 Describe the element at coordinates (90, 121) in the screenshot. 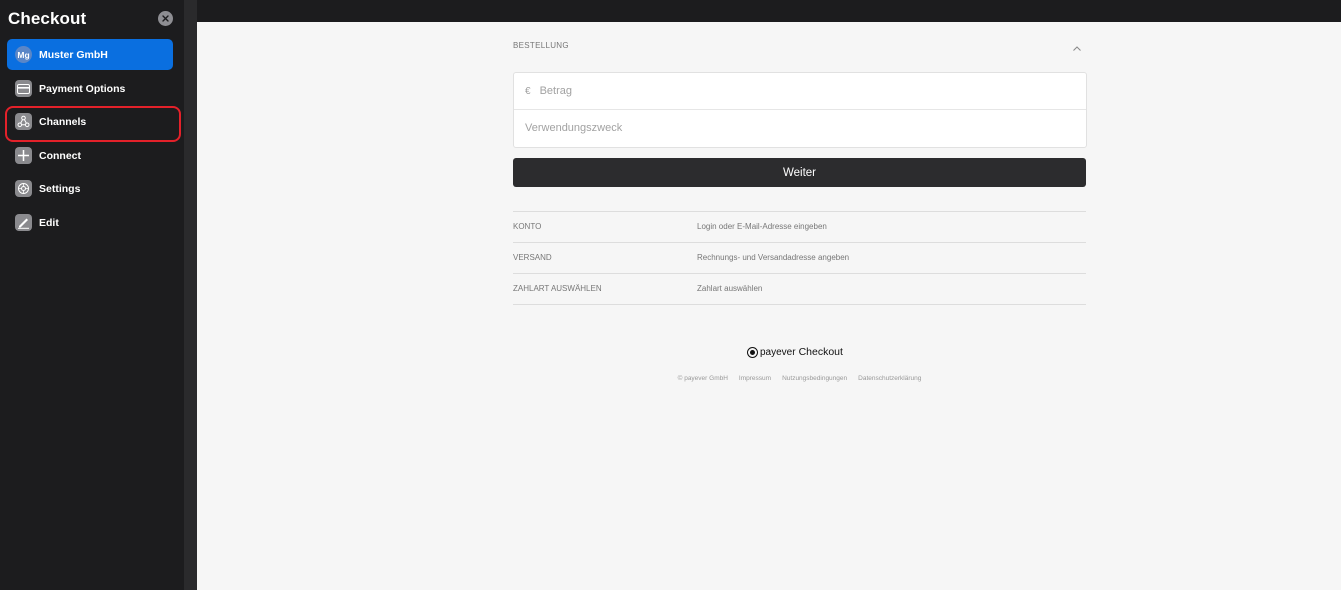

I see `sidebar-item-channels: Channels` at that location.